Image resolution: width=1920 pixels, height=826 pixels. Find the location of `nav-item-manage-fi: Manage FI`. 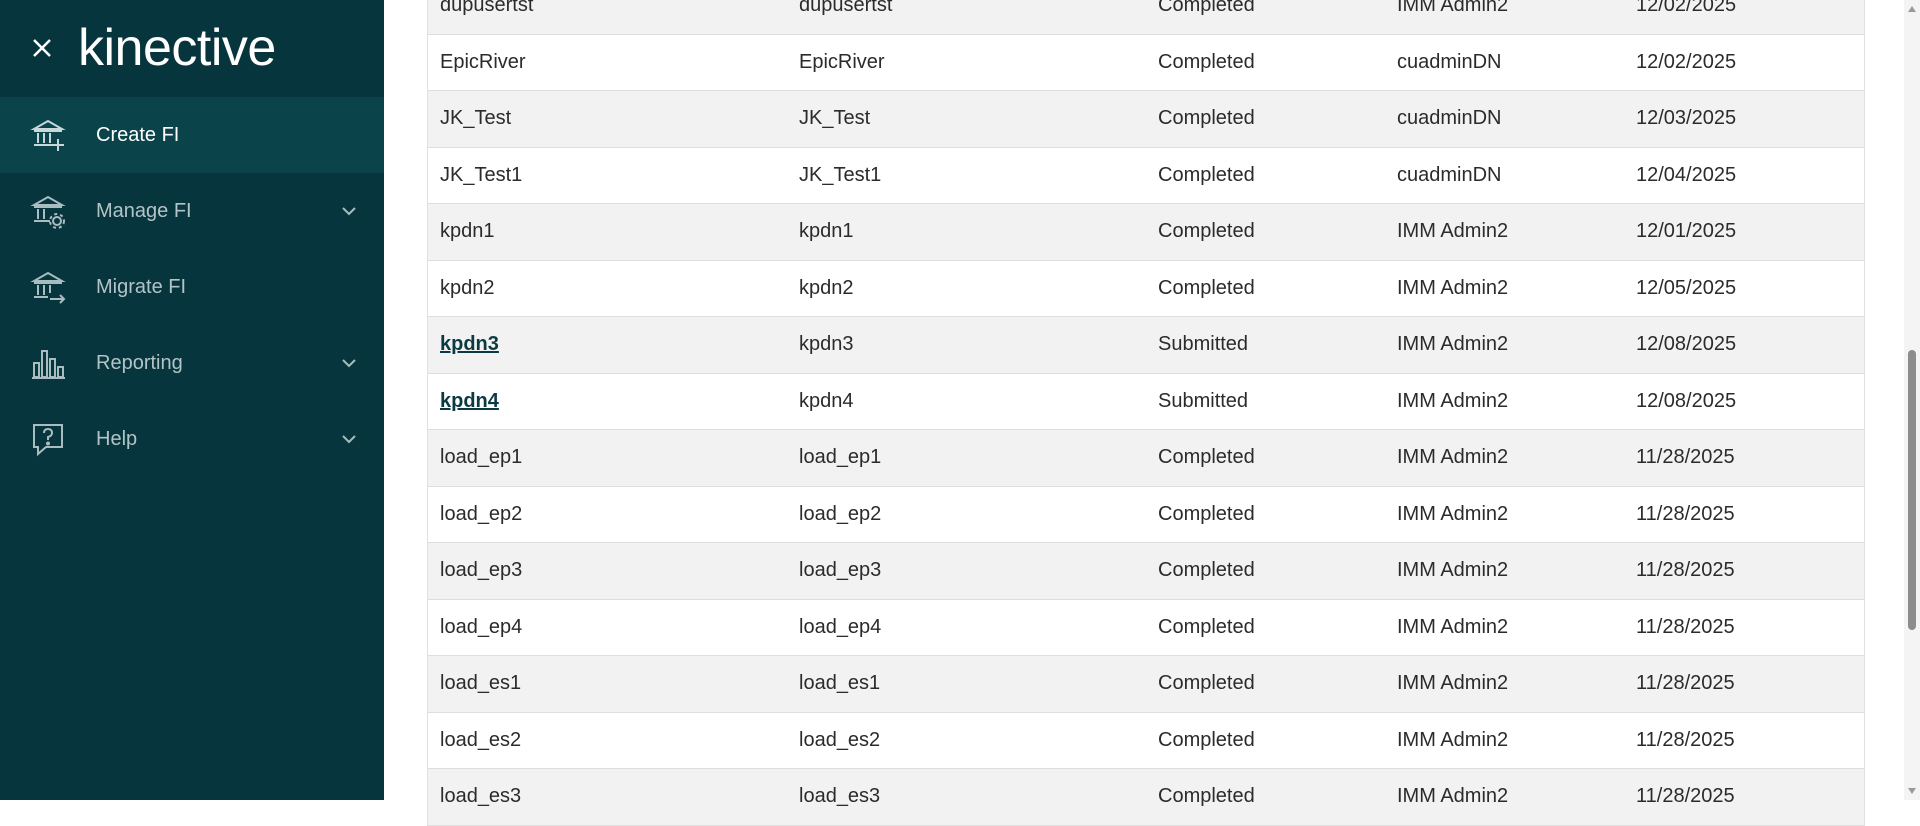

nav-item-manage-fi: Manage FI is located at coordinates (192, 211).